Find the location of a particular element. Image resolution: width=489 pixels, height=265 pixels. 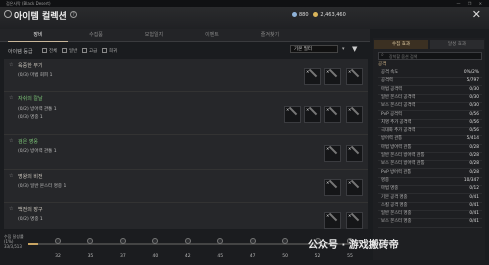

grade-filter-label: 아이템 등급 is located at coordinates (20, 52).